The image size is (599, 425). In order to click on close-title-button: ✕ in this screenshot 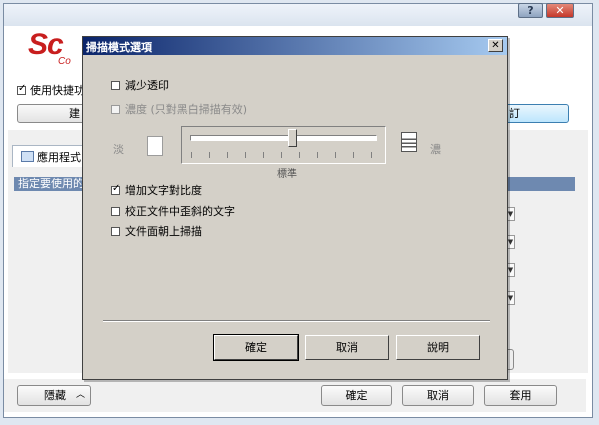, I will do `click(560, 10)`.